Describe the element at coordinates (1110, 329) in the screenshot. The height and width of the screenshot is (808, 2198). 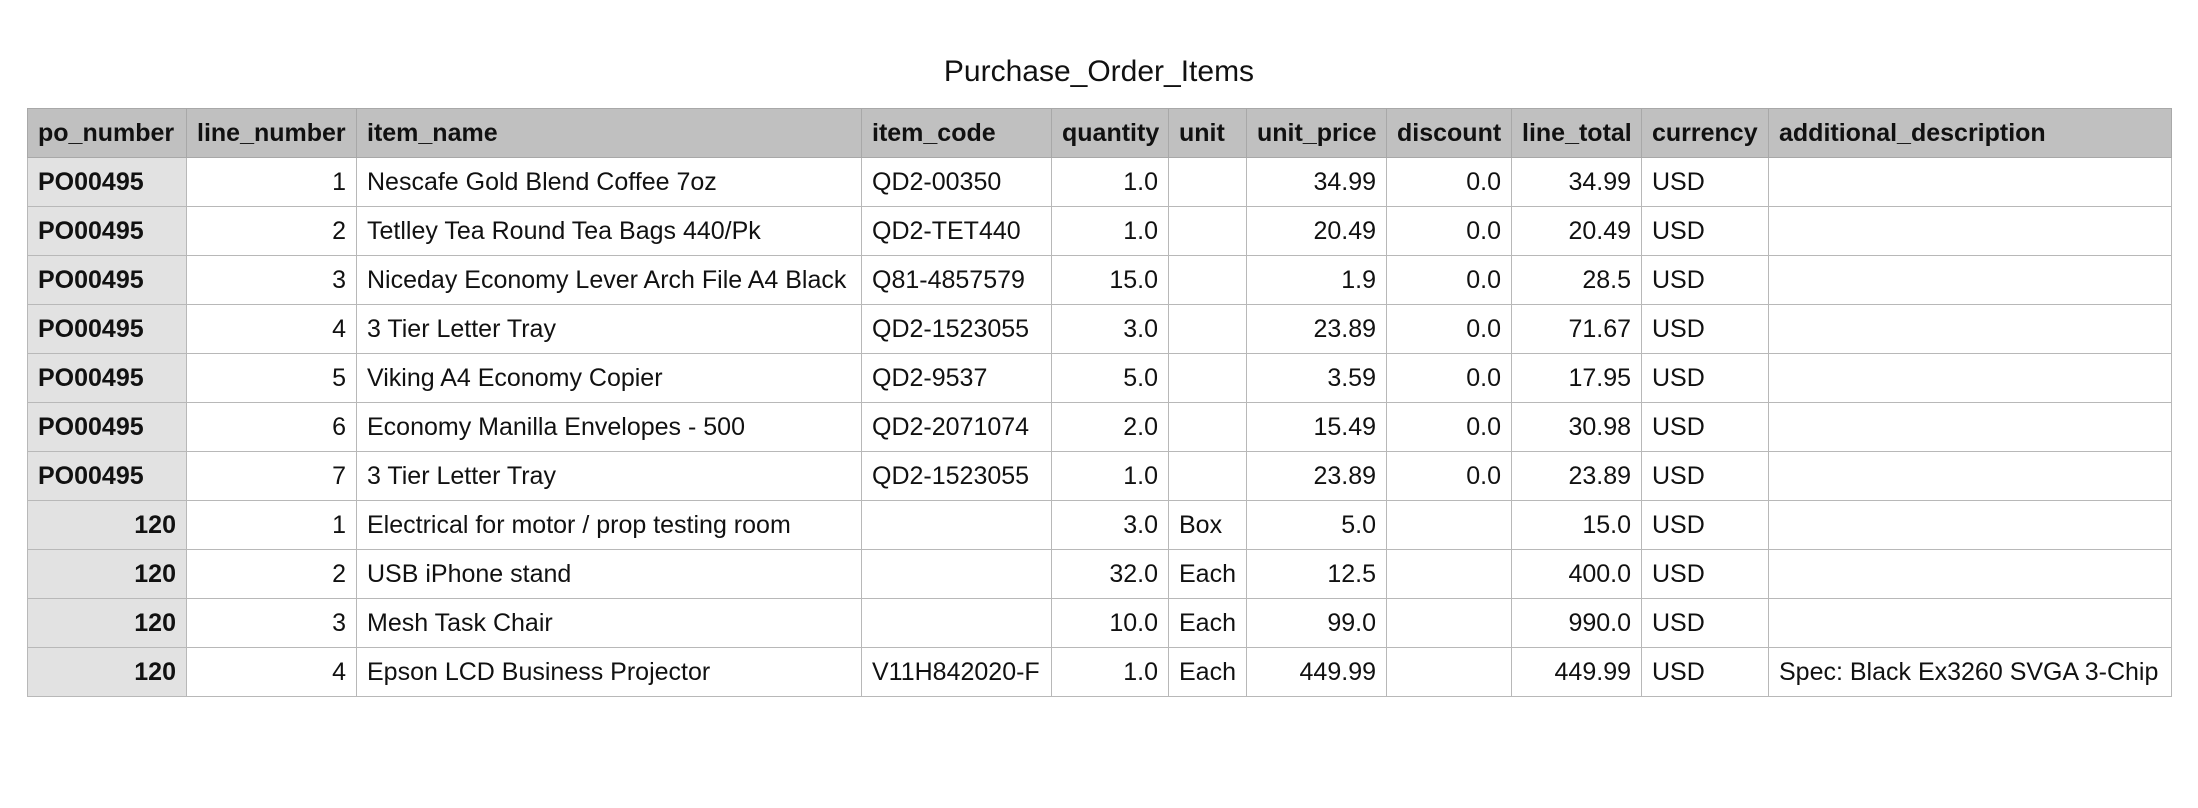
I see `quantity-cell: 3.0` at that location.